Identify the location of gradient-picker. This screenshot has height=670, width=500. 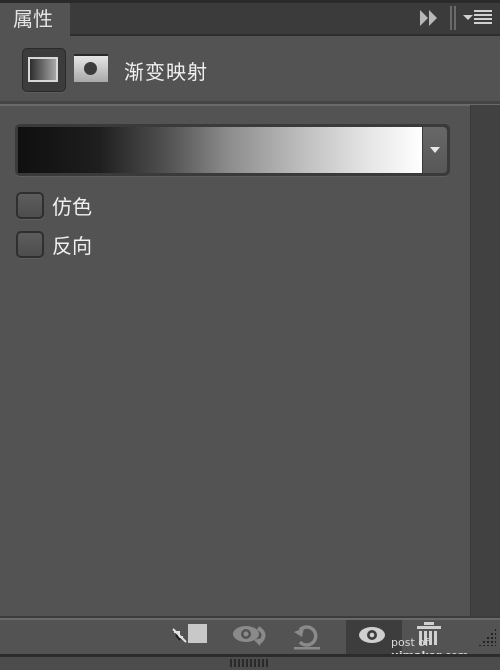
(232, 150).